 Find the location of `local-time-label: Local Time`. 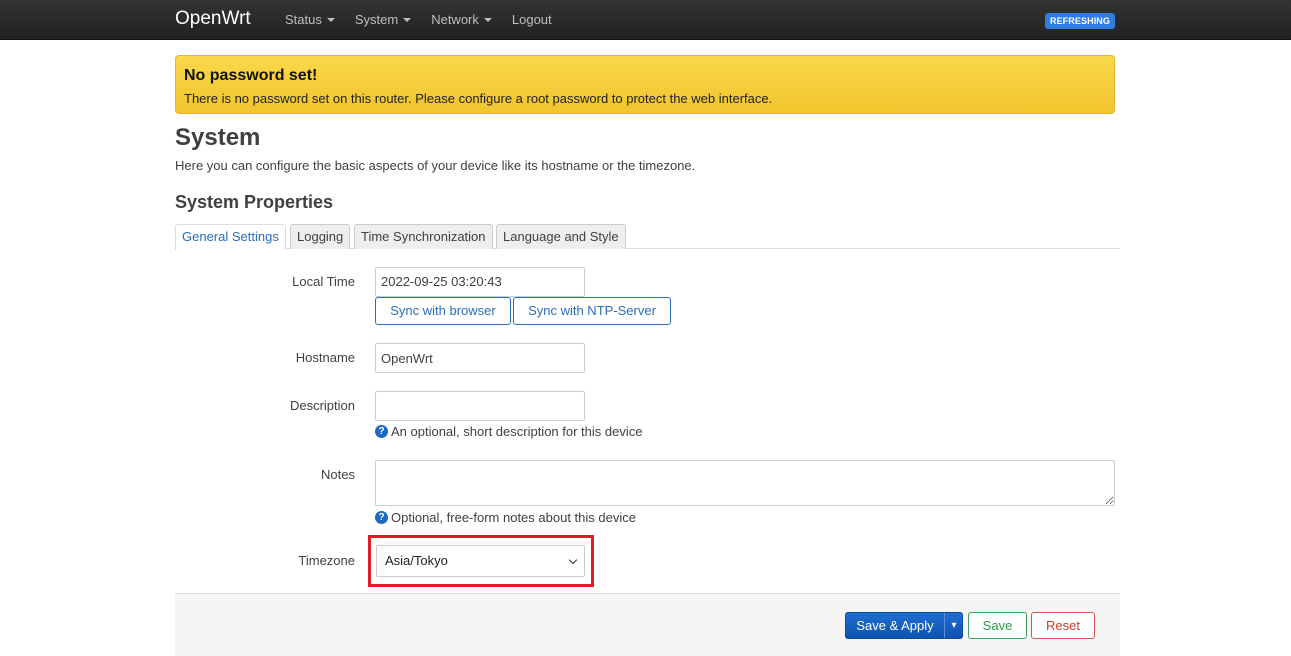

local-time-label: Local Time is located at coordinates (323, 281).